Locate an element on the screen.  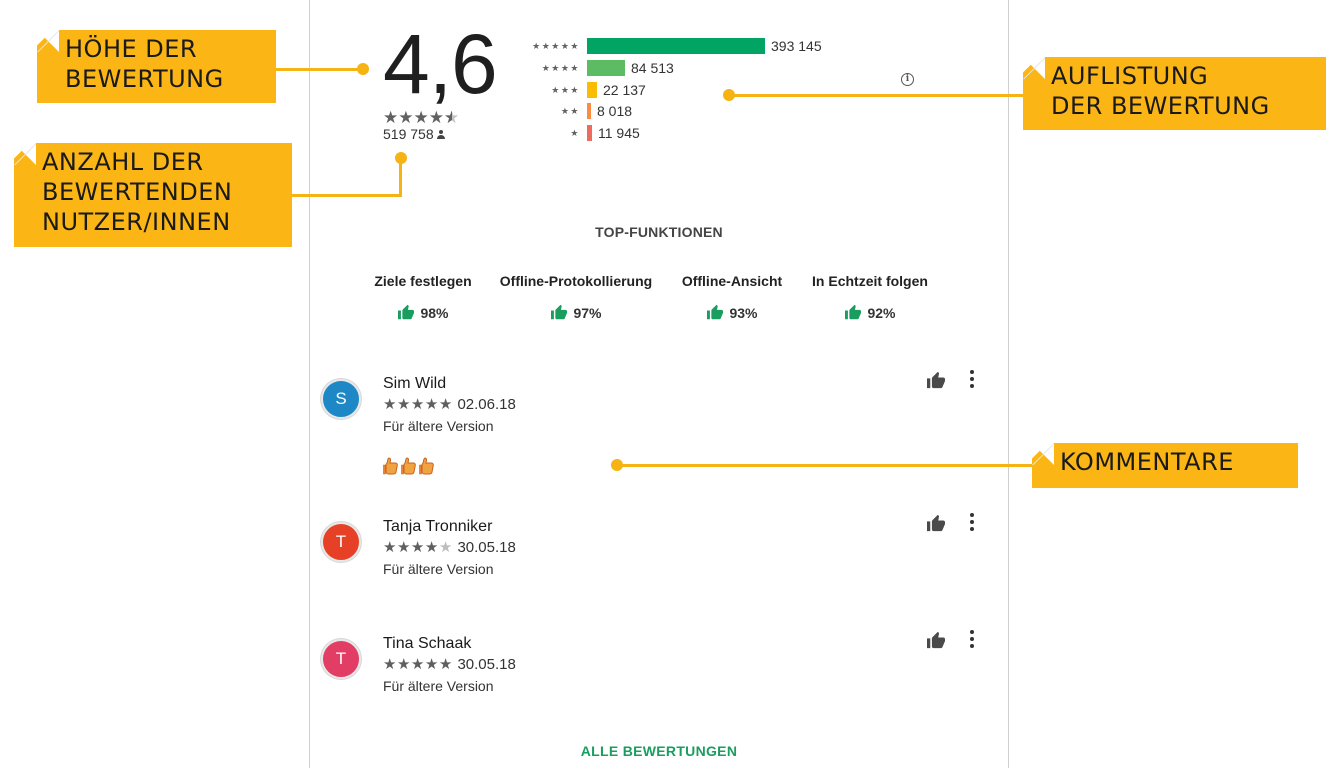
feature-live-tracking: In Echtzeit folgen 92% is located at coordinates (870, 297).